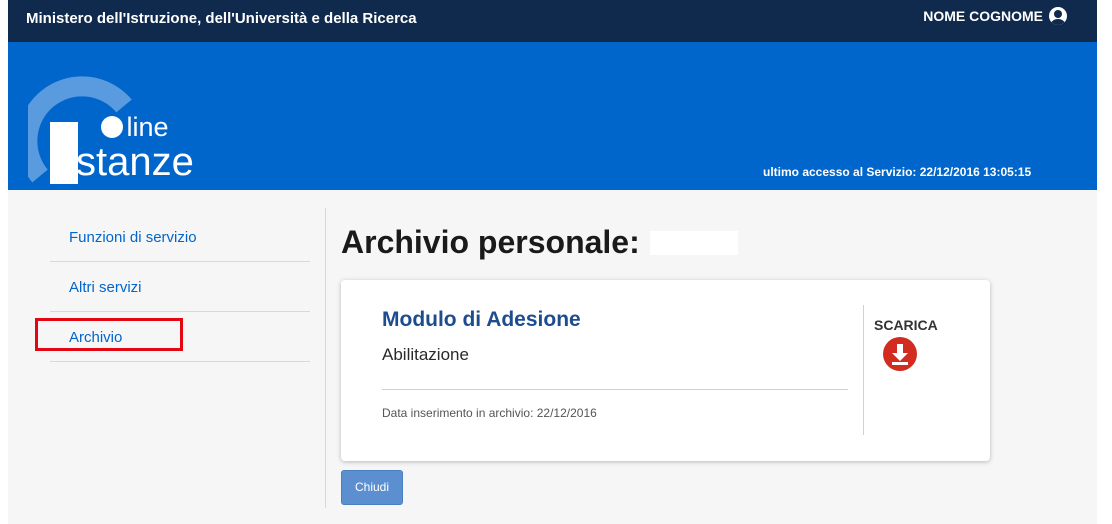 The width and height of the screenshot is (1112, 524). I want to click on document-title: Modulo di Adesione, so click(481, 319).